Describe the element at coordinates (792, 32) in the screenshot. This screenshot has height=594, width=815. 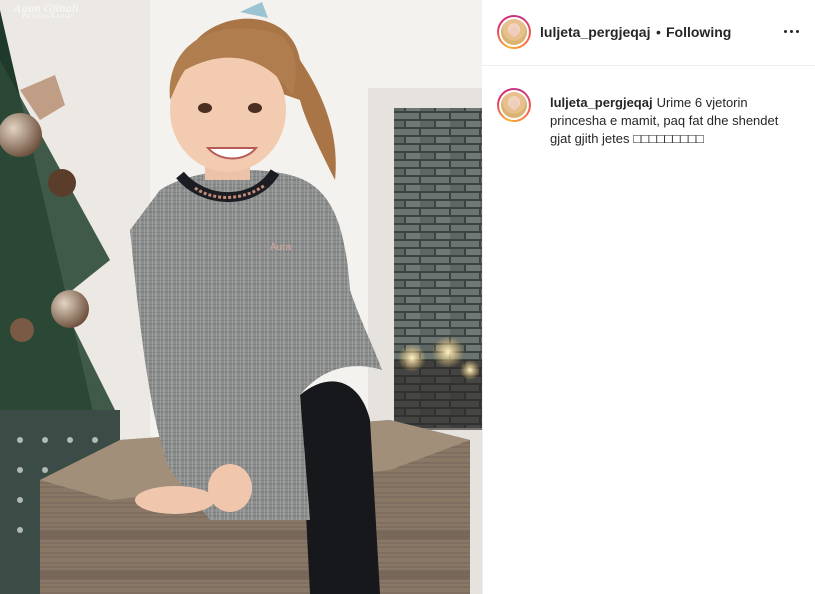
I see `more-horizontal-icon` at that location.